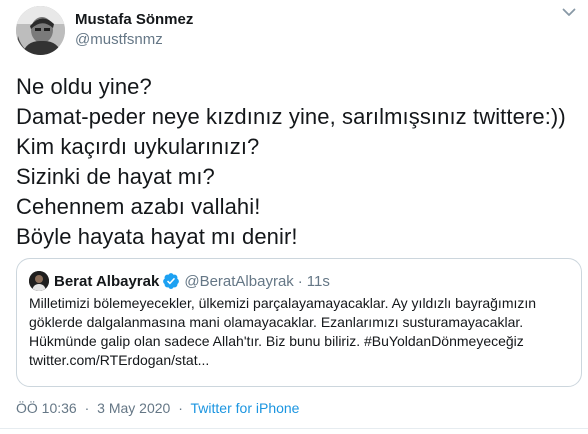 The width and height of the screenshot is (588, 434). Describe the element at coordinates (106, 281) in the screenshot. I see `quoted-author-name: Berat Albayrak` at that location.